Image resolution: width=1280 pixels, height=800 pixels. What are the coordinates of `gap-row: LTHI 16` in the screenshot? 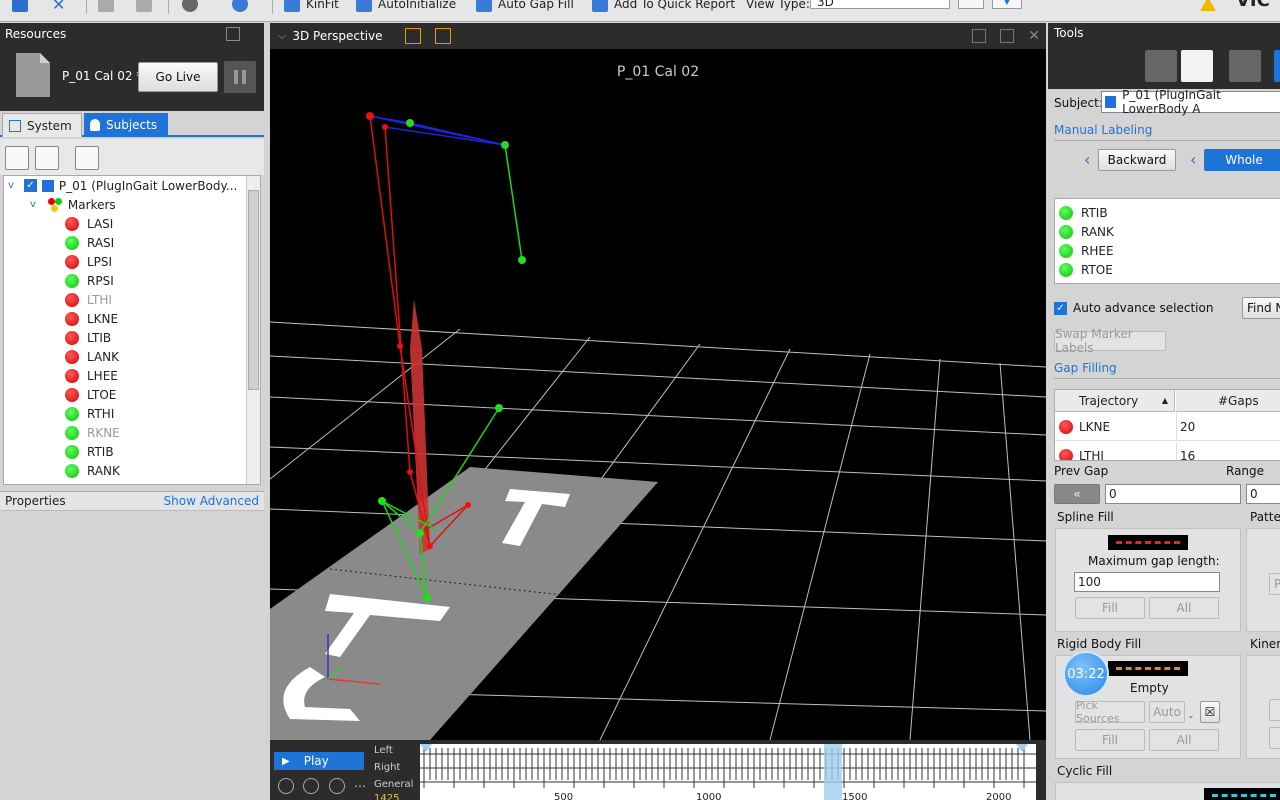 It's located at (1167, 451).